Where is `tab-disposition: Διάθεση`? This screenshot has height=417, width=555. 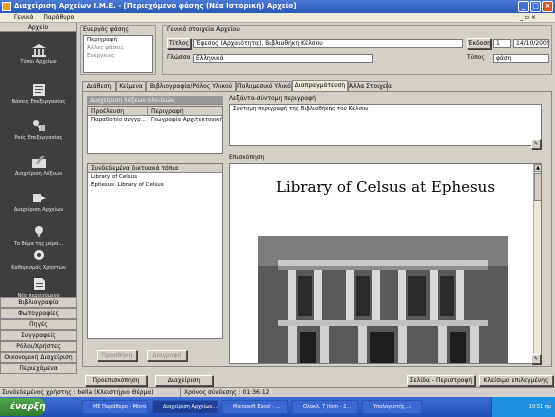
tab-disposition: Διάθεση is located at coordinates (99, 86).